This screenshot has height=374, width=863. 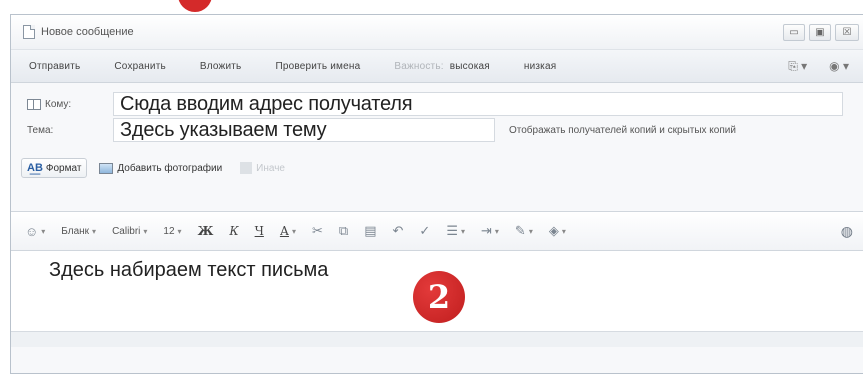 I want to click on minimize-button: ▭, so click(x=794, y=32).